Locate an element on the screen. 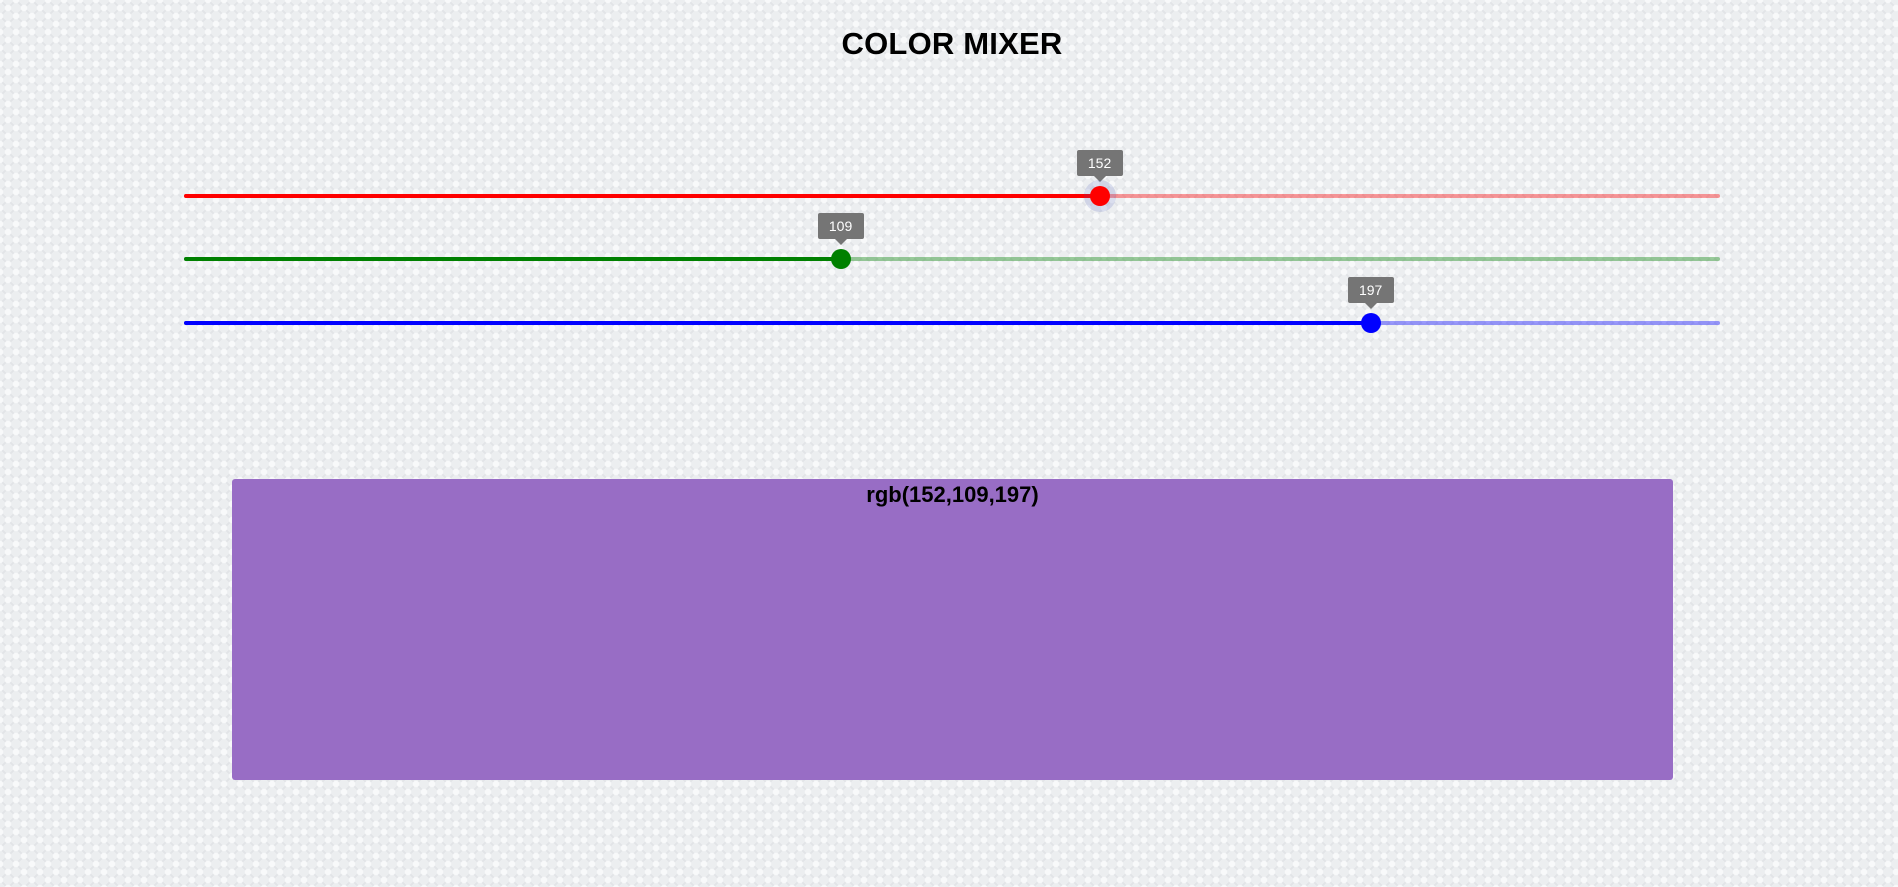 This screenshot has height=887, width=1898. rgb-readout: rgb(152,109,197) is located at coordinates (952, 494).